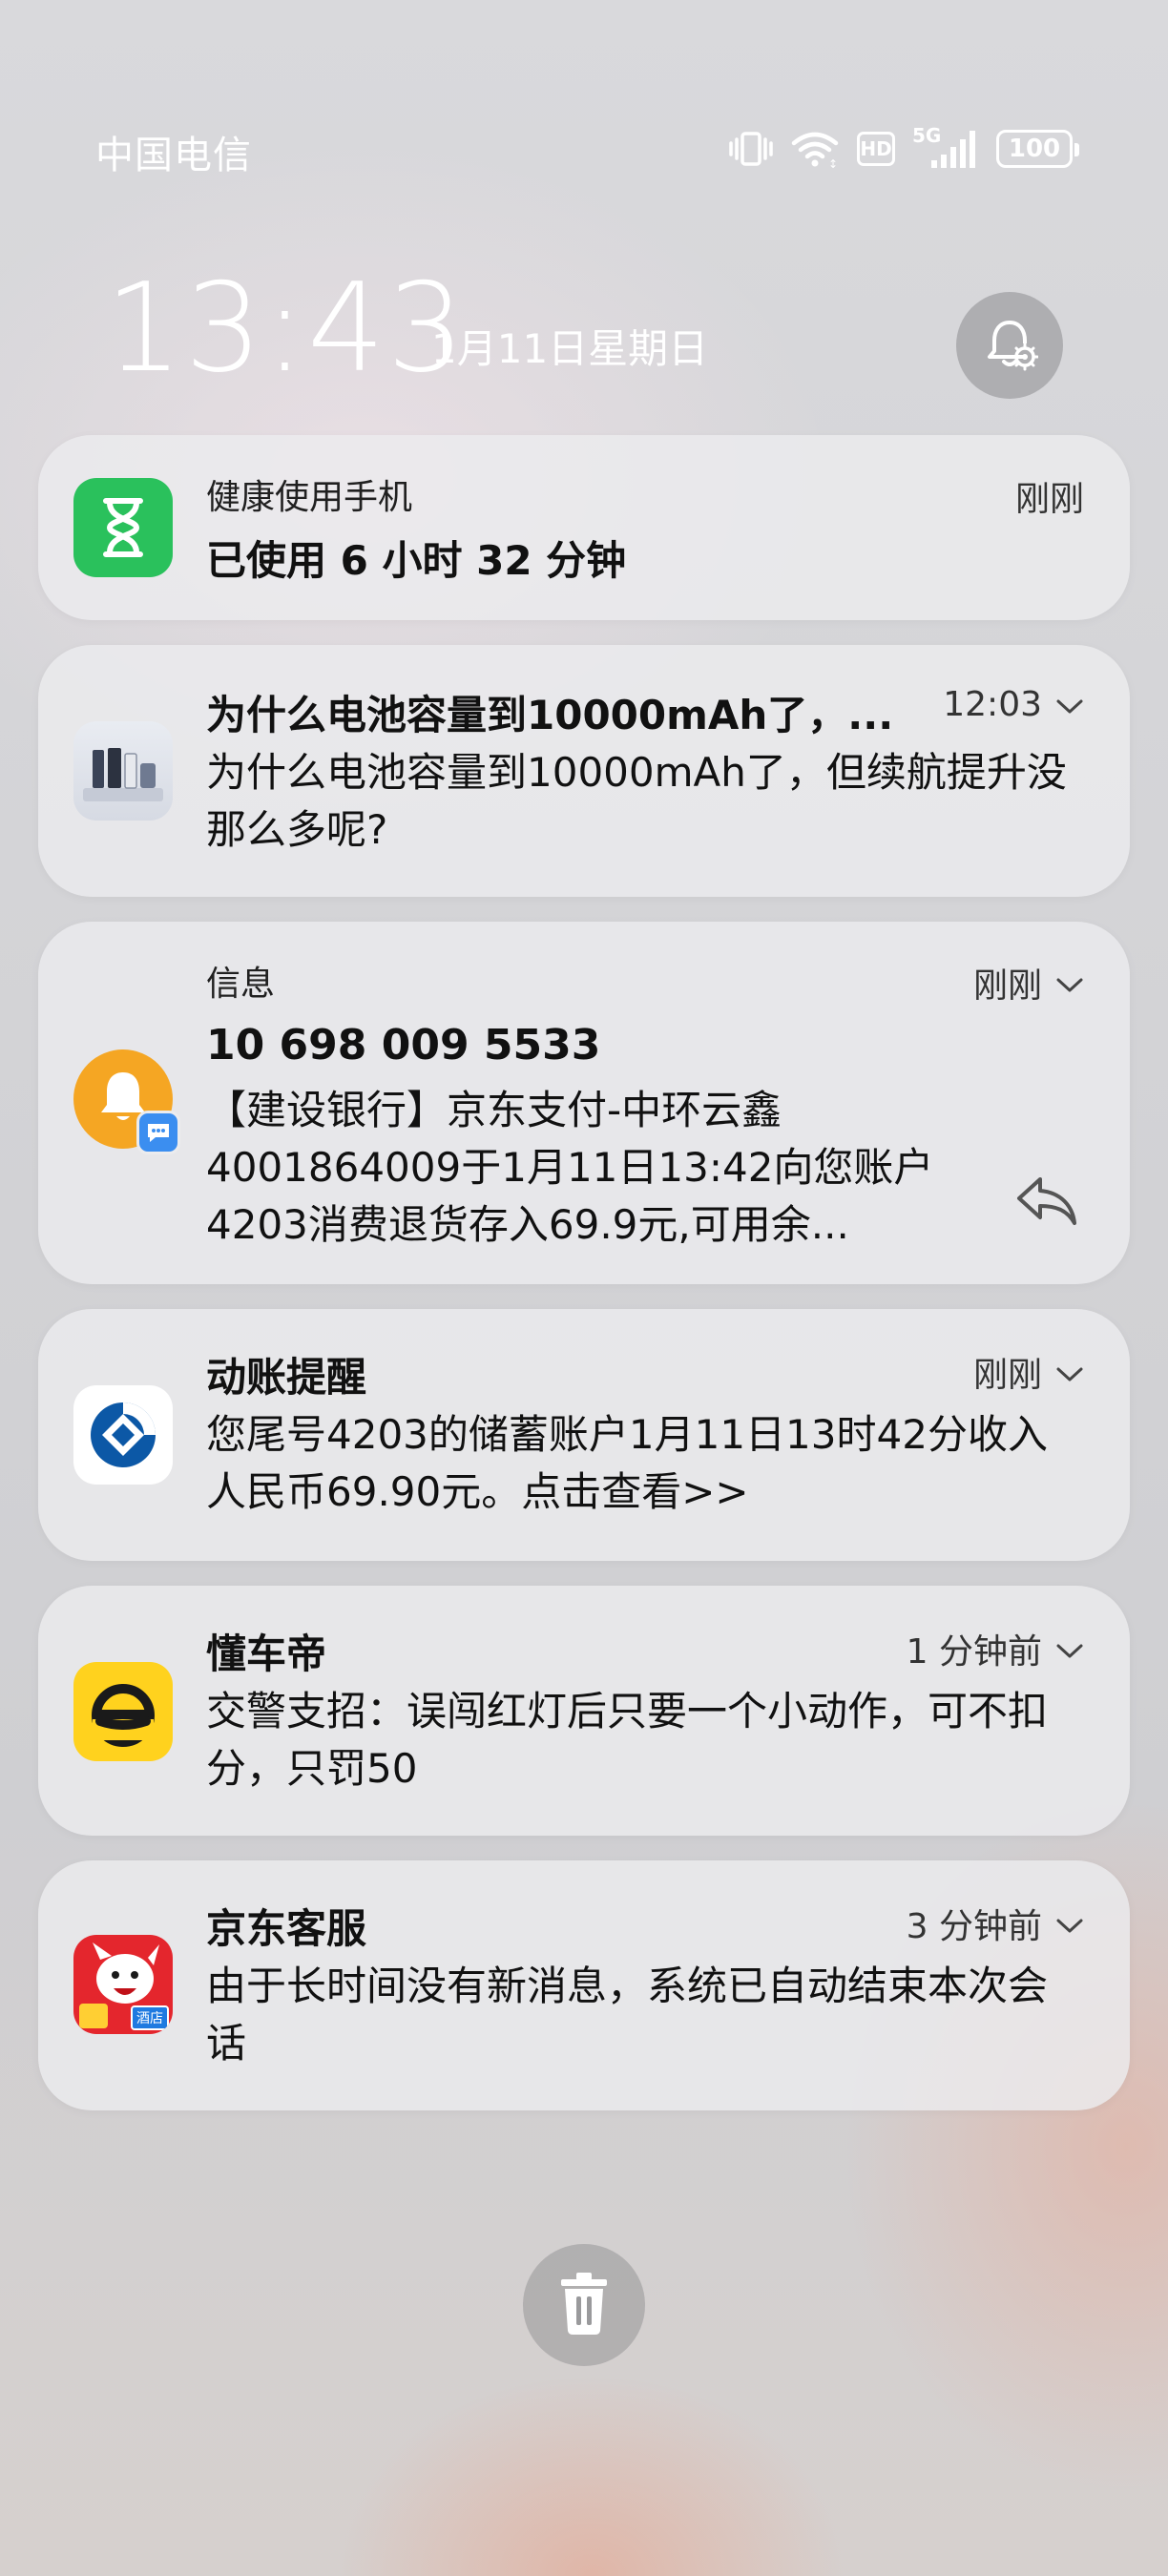 The width and height of the screenshot is (1168, 2576). What do you see at coordinates (123, 527) in the screenshot?
I see `hourglass-icon` at bounding box center [123, 527].